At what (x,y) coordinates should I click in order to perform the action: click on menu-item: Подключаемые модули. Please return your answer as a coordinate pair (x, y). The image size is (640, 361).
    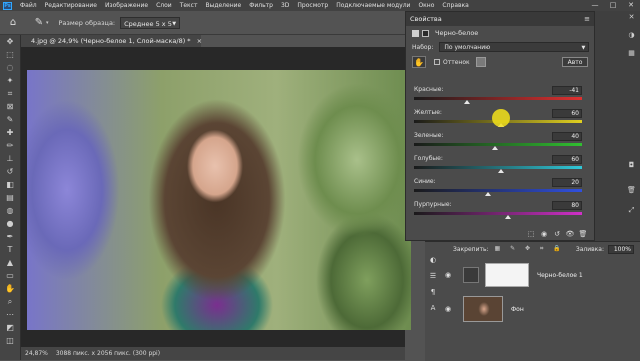
    Looking at the image, I should click on (373, 5).